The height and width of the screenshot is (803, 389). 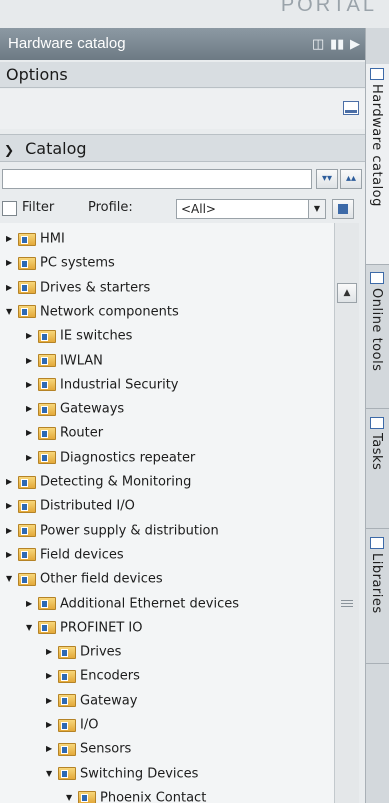 What do you see at coordinates (355, 44) in the screenshot?
I see `collapse-arrow-icon: ▶` at bounding box center [355, 44].